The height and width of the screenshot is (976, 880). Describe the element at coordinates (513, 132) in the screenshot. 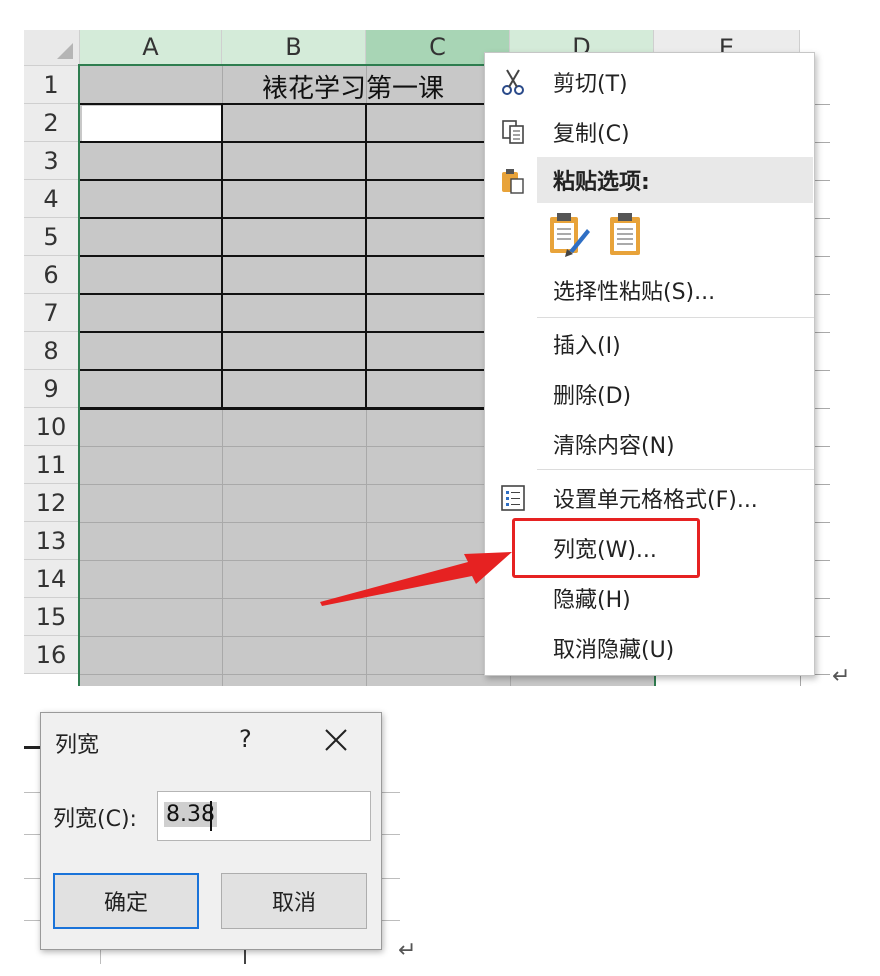

I see `copy-icon` at that location.